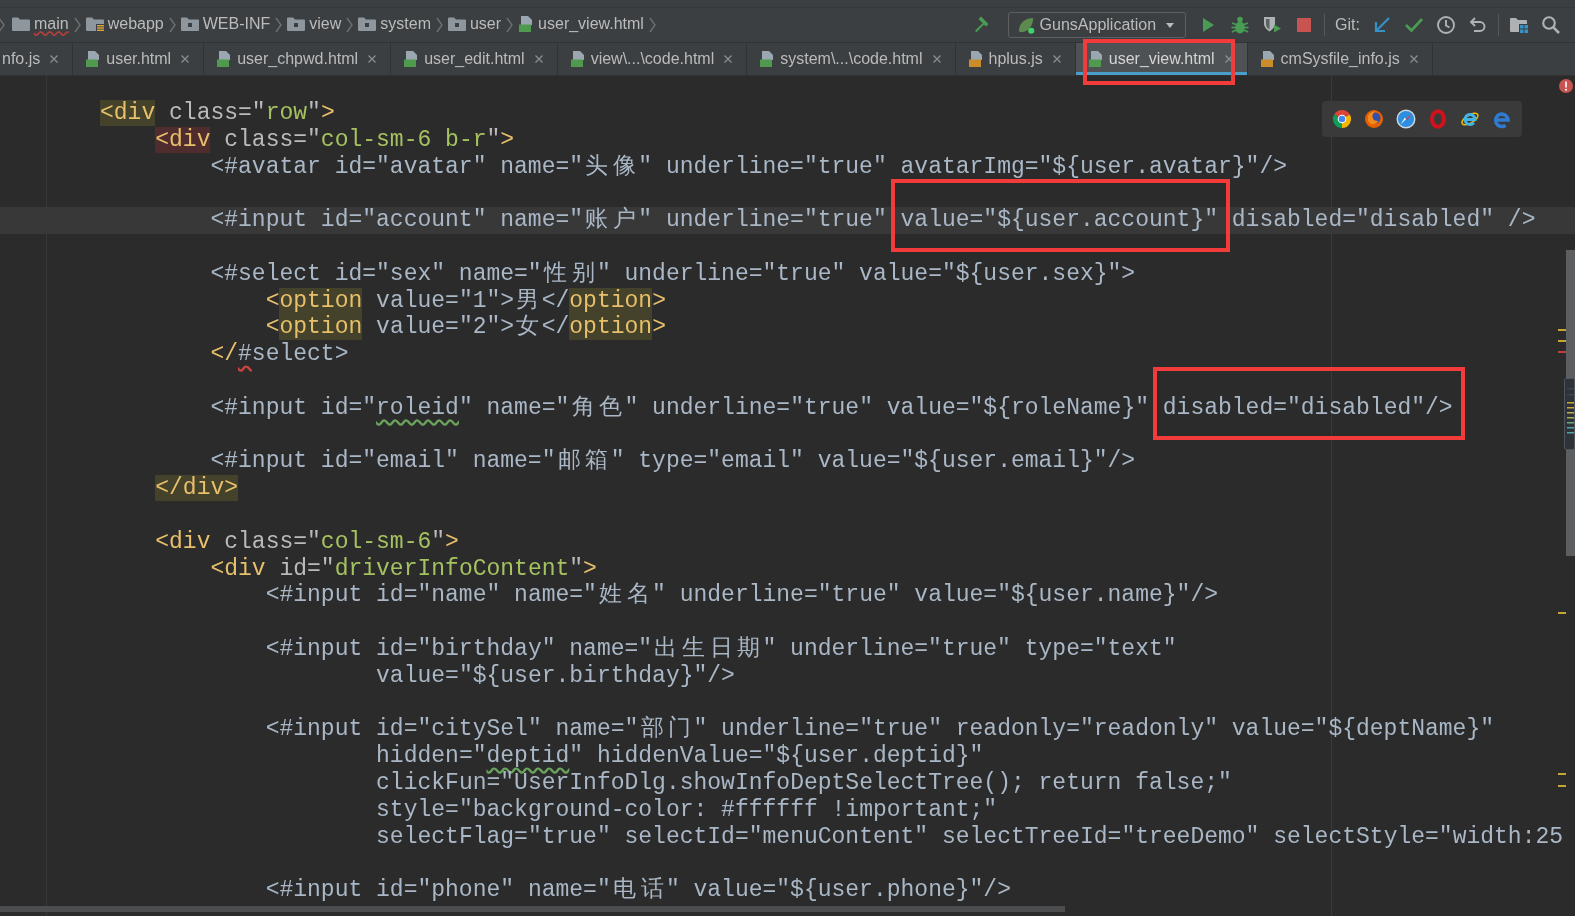 The width and height of the screenshot is (1575, 916). Describe the element at coordinates (474, 59) in the screenshot. I see `editor-tab: user_edit.html` at that location.